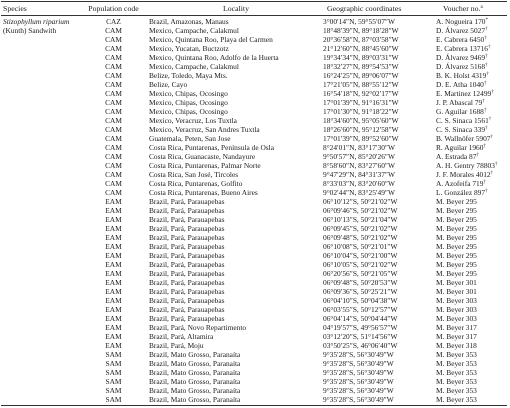 The image size is (510, 408). What do you see at coordinates (211, 39) in the screenshot?
I see `locality-cell: Mexico, Quintana Roo, Playa del Carmen` at bounding box center [211, 39].